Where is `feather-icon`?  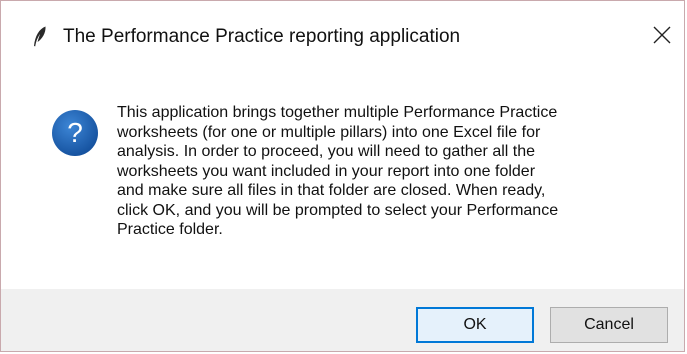 feather-icon is located at coordinates (40, 36).